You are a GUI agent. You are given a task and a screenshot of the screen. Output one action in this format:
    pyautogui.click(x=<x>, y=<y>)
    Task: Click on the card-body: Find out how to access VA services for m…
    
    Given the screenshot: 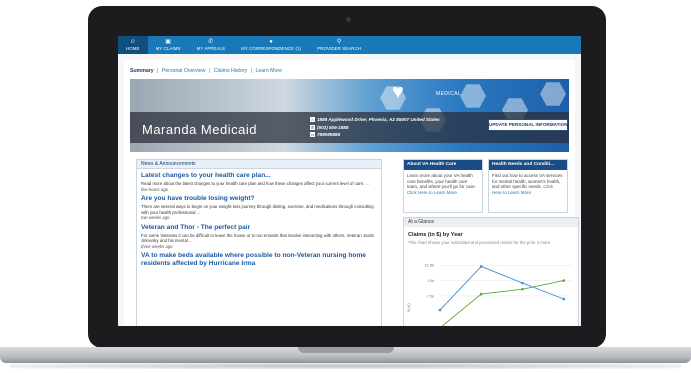 What is the action you would take?
    pyautogui.click(x=528, y=184)
    